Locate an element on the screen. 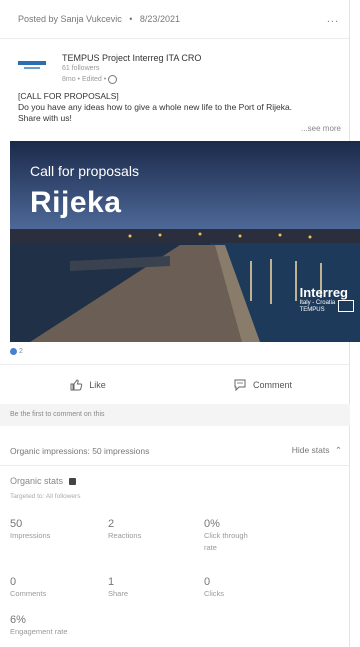 The image size is (360, 647). stat-label: Click through is located at coordinates (226, 535).